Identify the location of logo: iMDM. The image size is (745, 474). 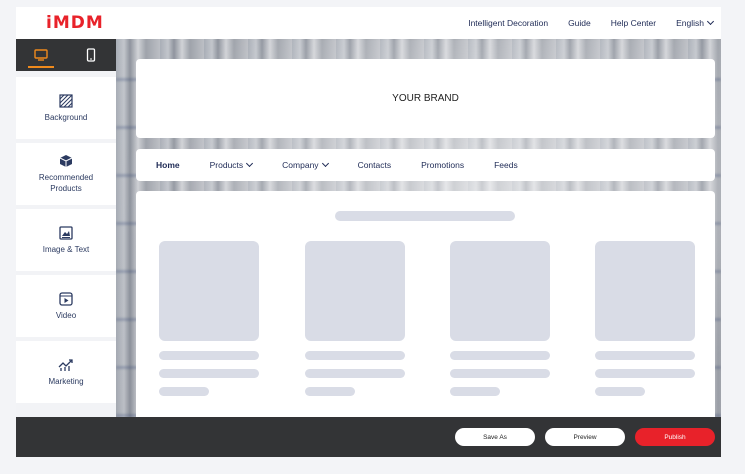
(75, 23).